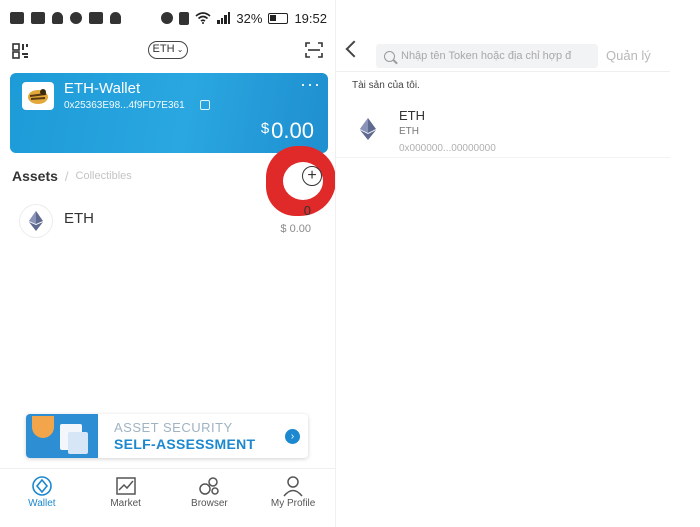 Image resolution: width=700 pixels, height=527 pixels. What do you see at coordinates (125, 503) in the screenshot?
I see `nav-market-label: Market` at bounding box center [125, 503].